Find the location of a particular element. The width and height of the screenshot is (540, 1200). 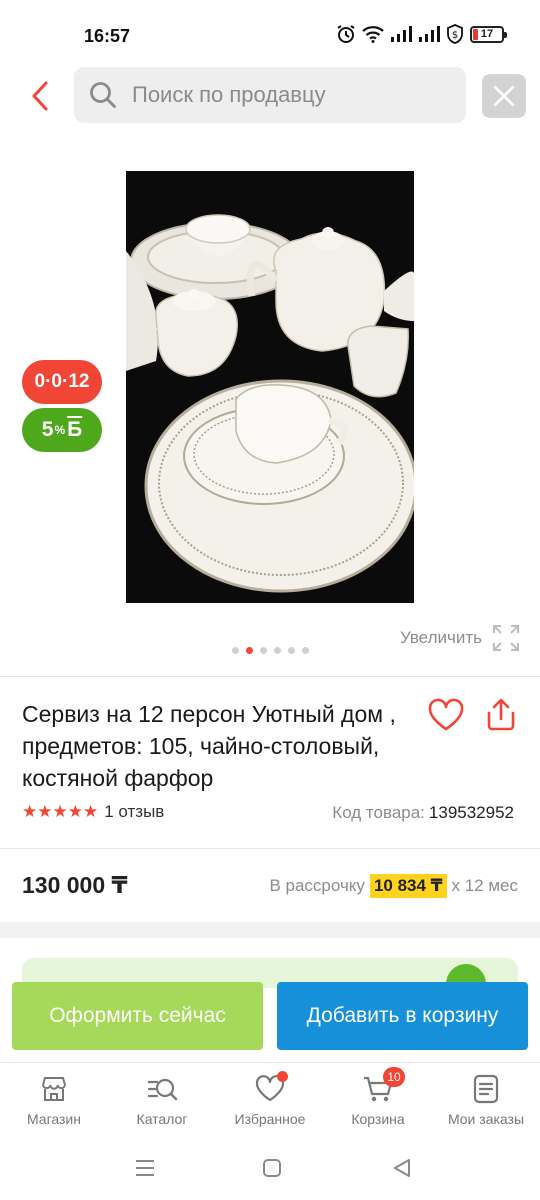

back-arrow-icon is located at coordinates (40, 96).